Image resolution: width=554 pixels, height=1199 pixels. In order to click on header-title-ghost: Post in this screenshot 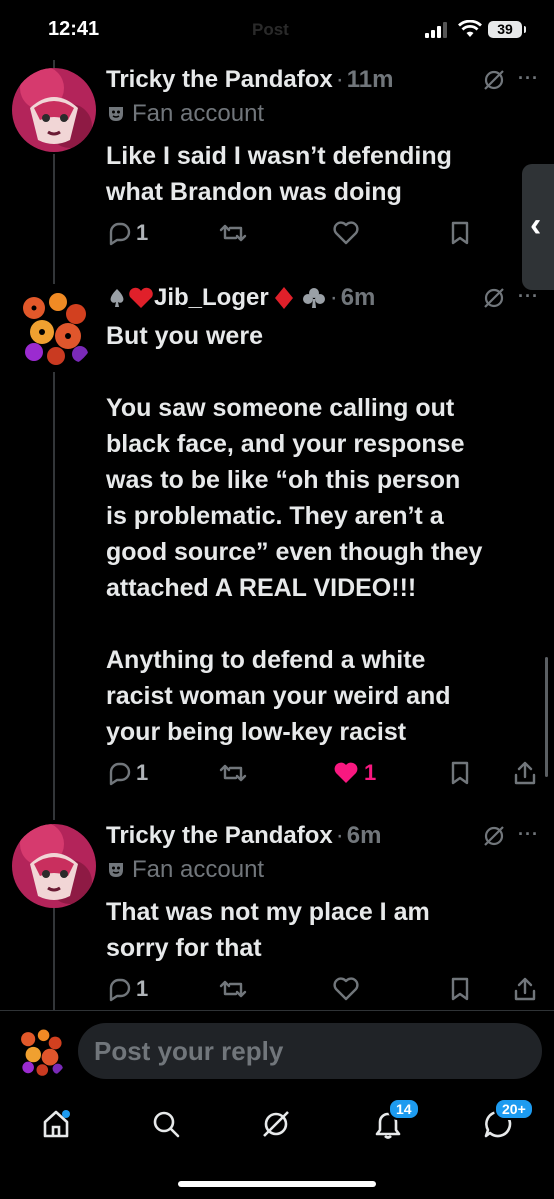, I will do `click(270, 29)`.